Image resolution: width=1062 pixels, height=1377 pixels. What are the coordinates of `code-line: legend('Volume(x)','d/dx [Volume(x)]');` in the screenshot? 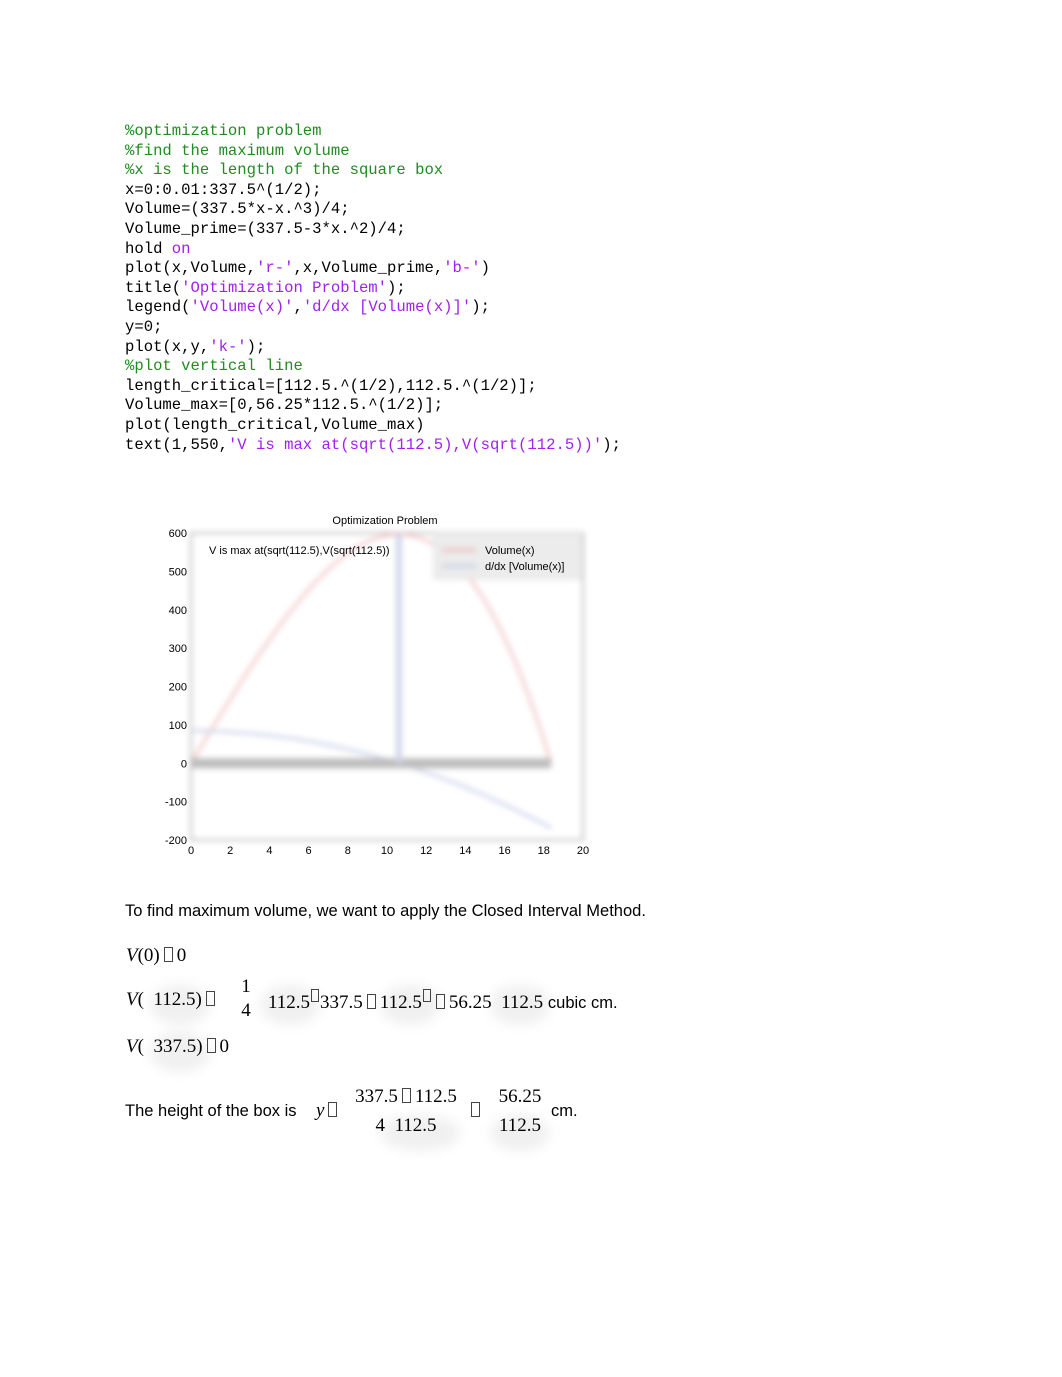 It's located at (373, 308).